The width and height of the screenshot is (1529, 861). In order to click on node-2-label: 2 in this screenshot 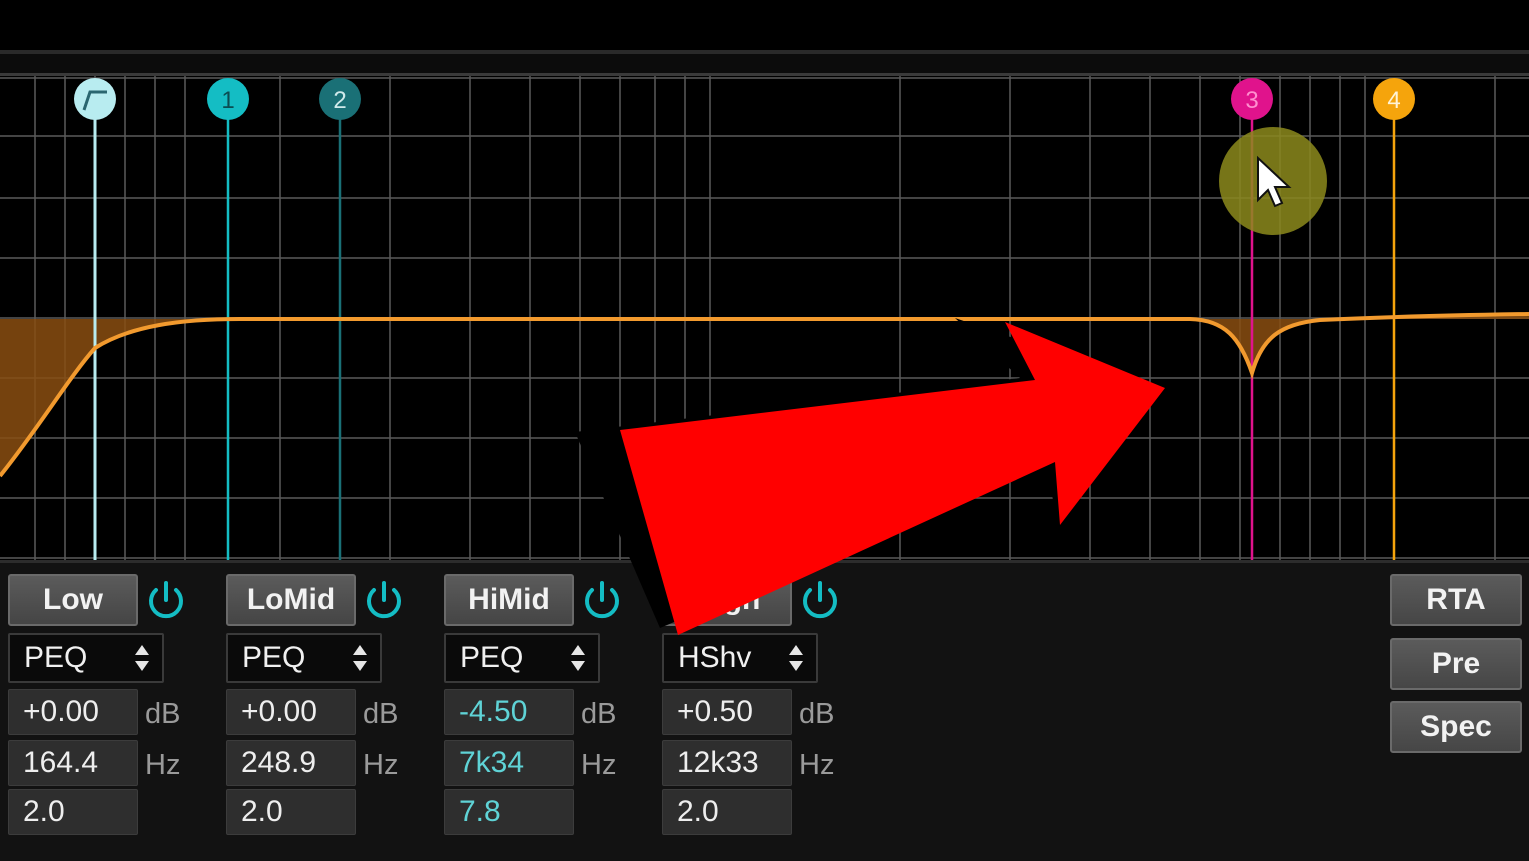, I will do `click(339, 100)`.